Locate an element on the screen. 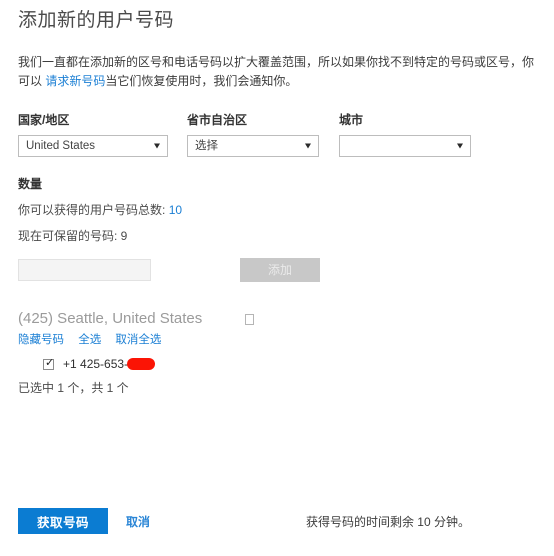 Image resolution: width=554 pixels, height=556 pixels. get-numbers-button: 获取号码 is located at coordinates (63, 521).